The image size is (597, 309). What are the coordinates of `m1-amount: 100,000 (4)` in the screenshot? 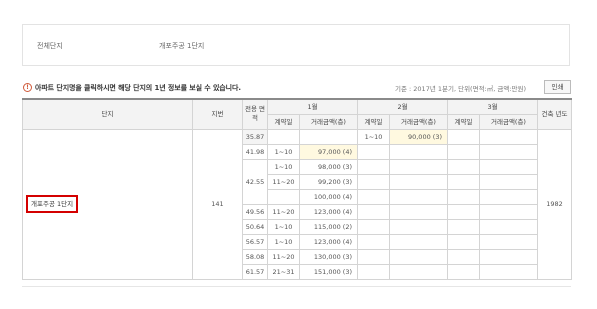 It's located at (328, 196).